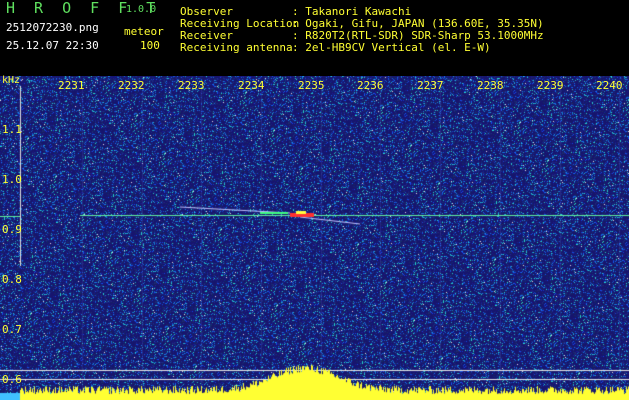  What do you see at coordinates (71, 85) in the screenshot?
I see `x-tick-label: 2231` at bounding box center [71, 85].